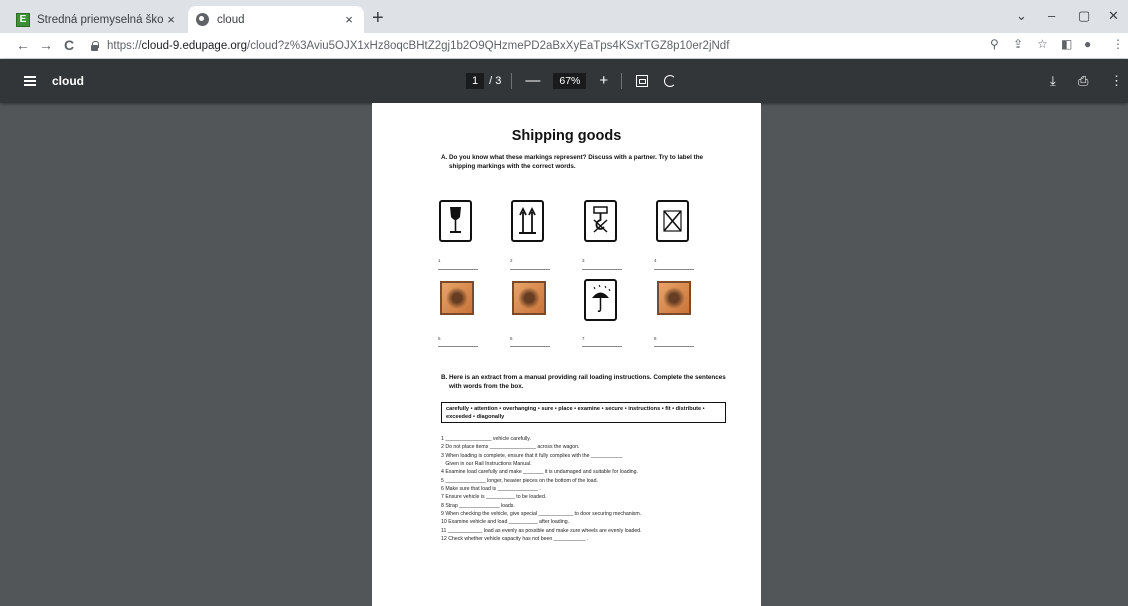 The height and width of the screenshot is (606, 1128). What do you see at coordinates (1118, 44) in the screenshot?
I see `browser-menu-icon: ⋮` at bounding box center [1118, 44].